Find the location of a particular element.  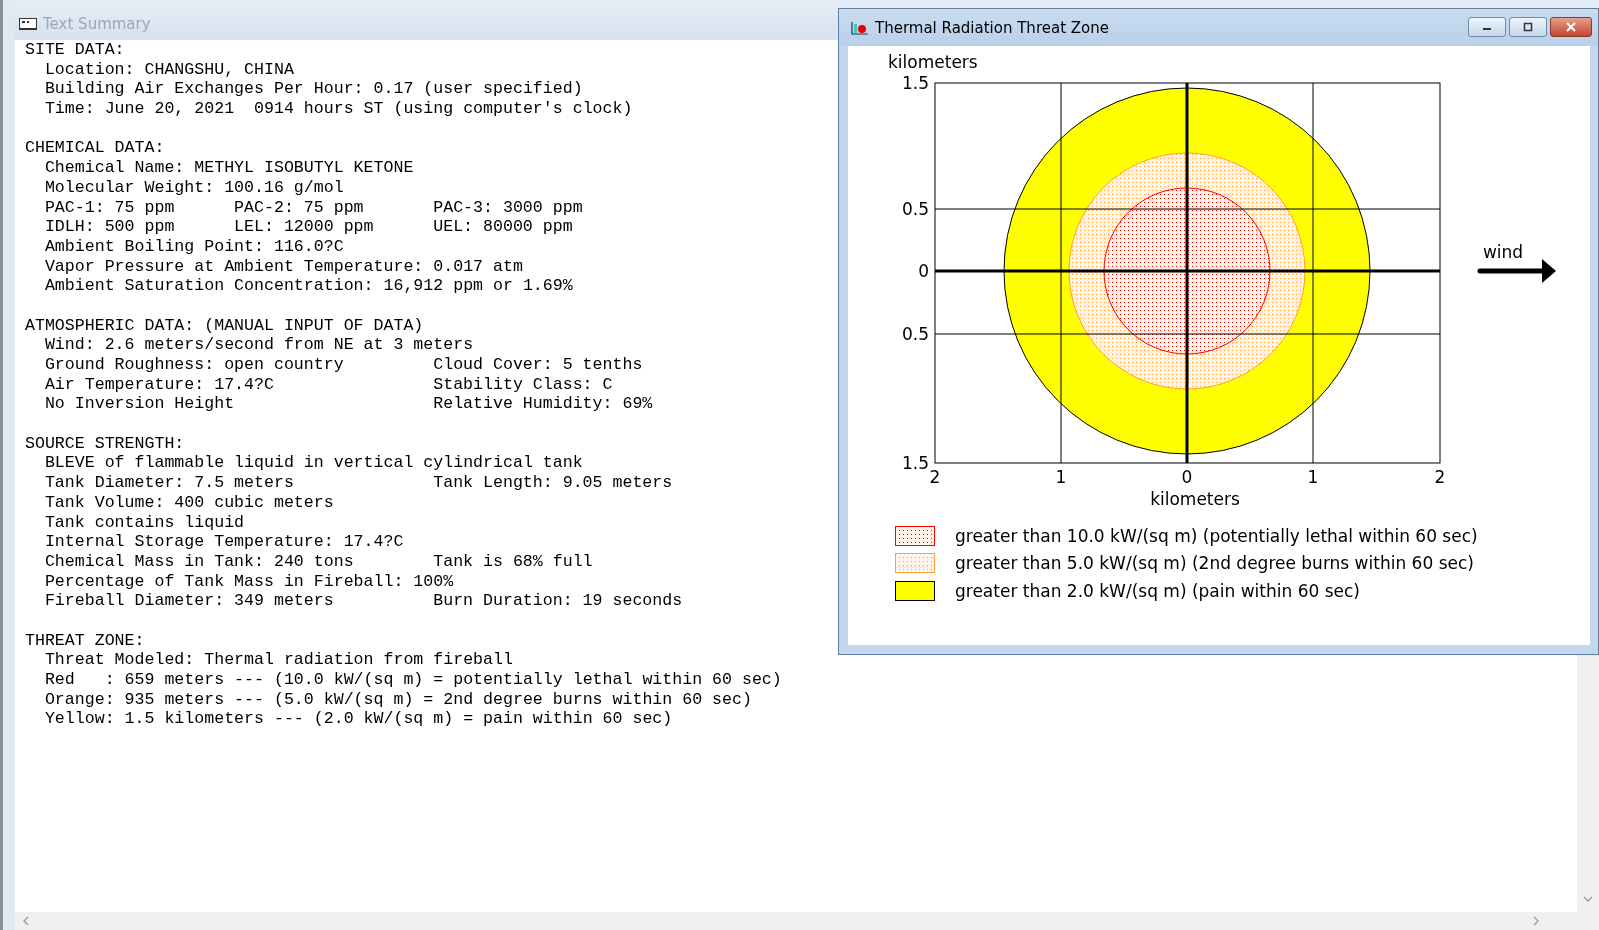

summary-text: Building Air Exchanges Per Hour: 0.17 (user specified) is located at coordinates (313, 89).